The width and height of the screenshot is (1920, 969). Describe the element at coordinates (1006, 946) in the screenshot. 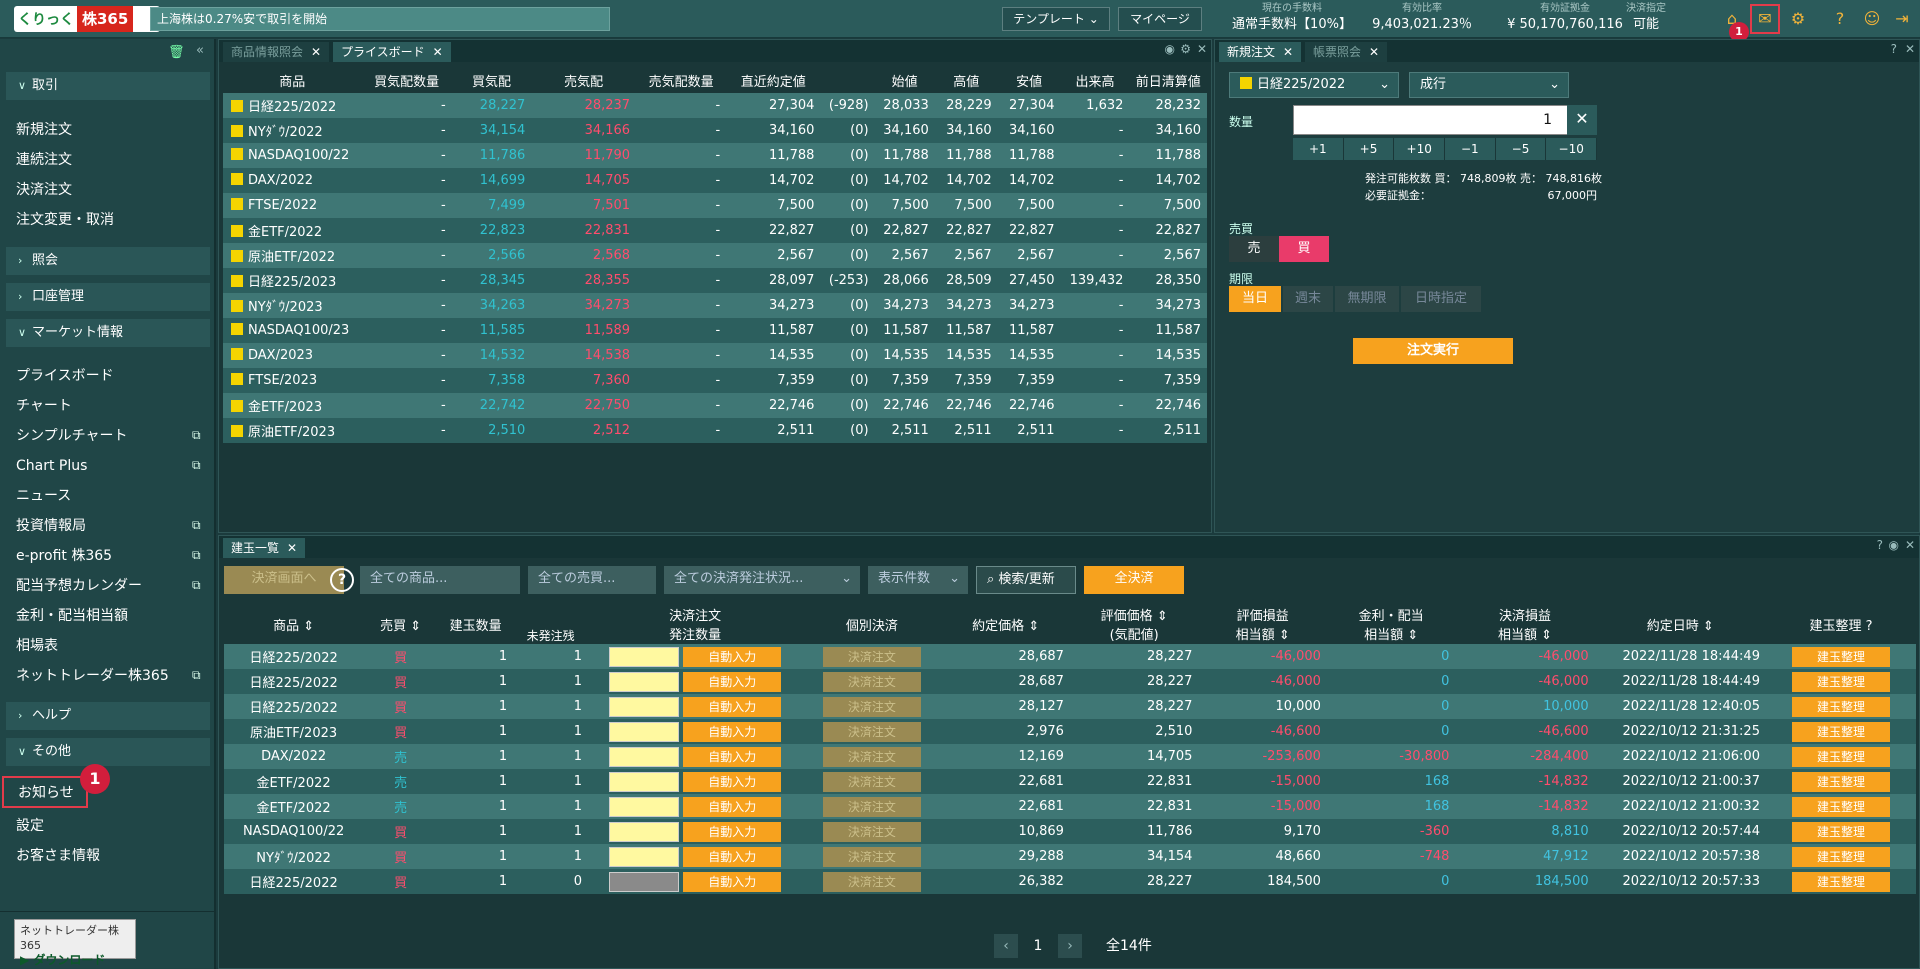

I see `prev-page-button: ‹` at that location.